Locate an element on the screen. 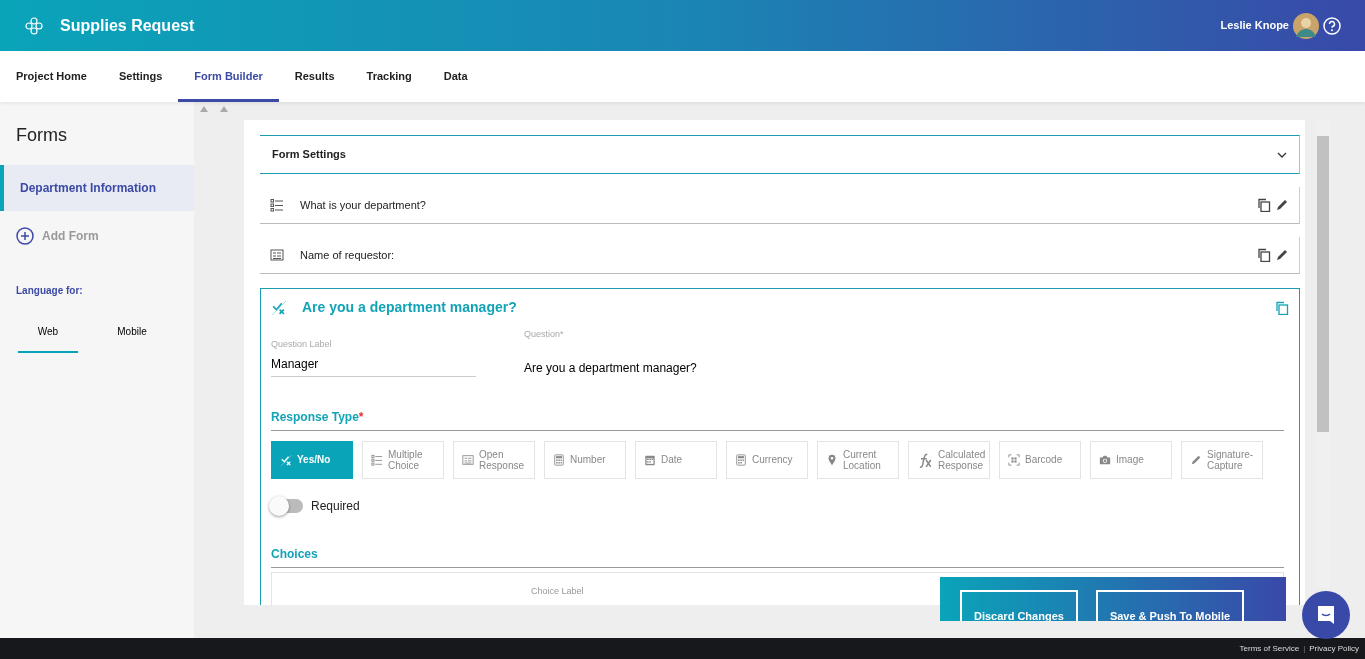 The width and height of the screenshot is (1365, 659). required-marker: * is located at coordinates (361, 416).